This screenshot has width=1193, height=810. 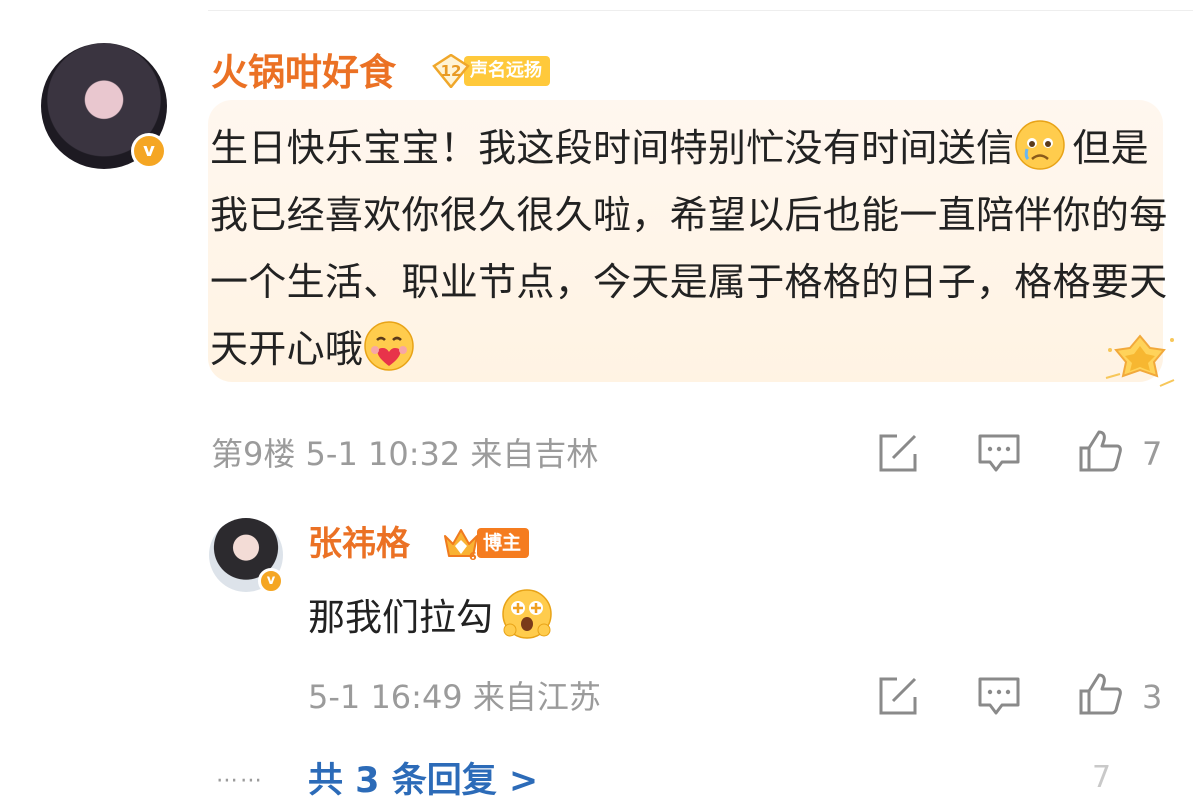 I want to click on commenter-username: 火锅咁好食, so click(x=303, y=73).